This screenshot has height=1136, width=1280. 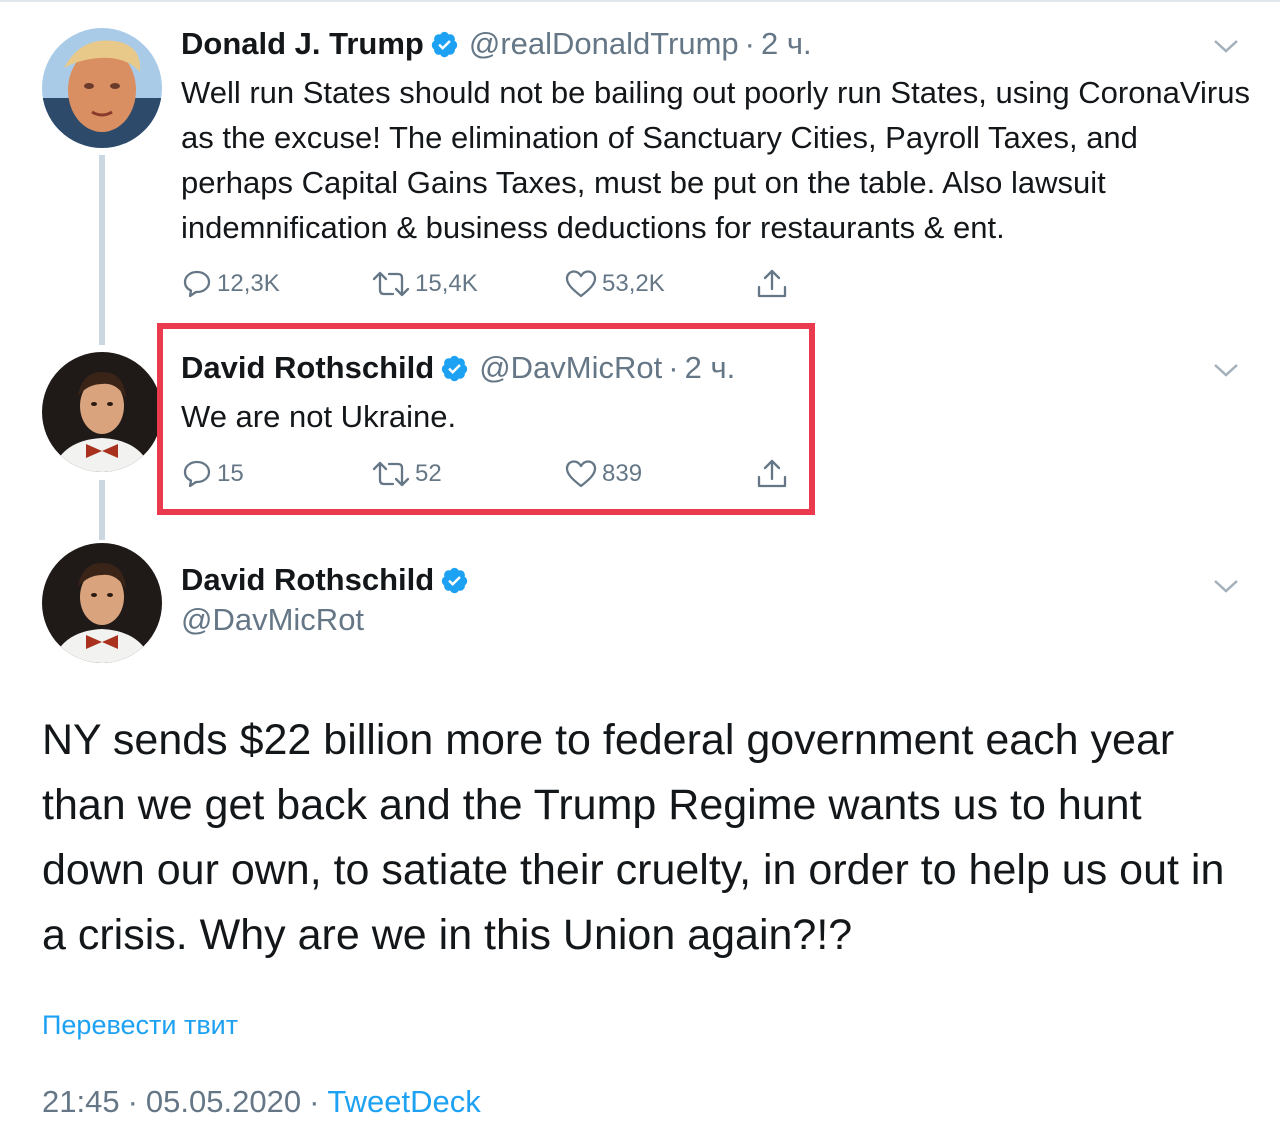 I want to click on tweet-date: 05.05.2020, so click(x=223, y=1102).